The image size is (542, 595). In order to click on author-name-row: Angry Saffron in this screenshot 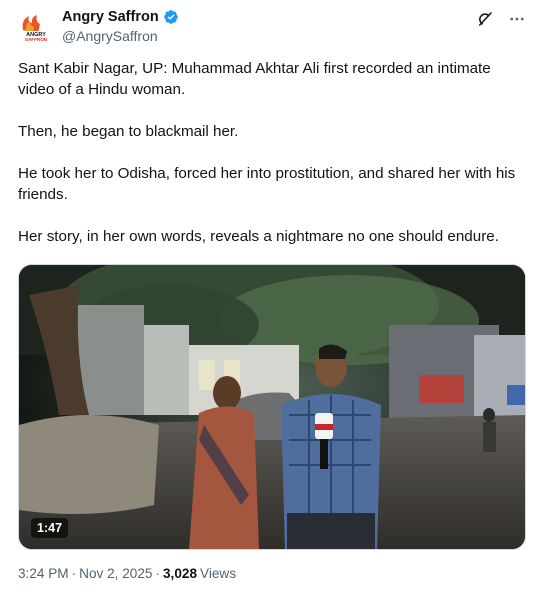, I will do `click(120, 17)`.